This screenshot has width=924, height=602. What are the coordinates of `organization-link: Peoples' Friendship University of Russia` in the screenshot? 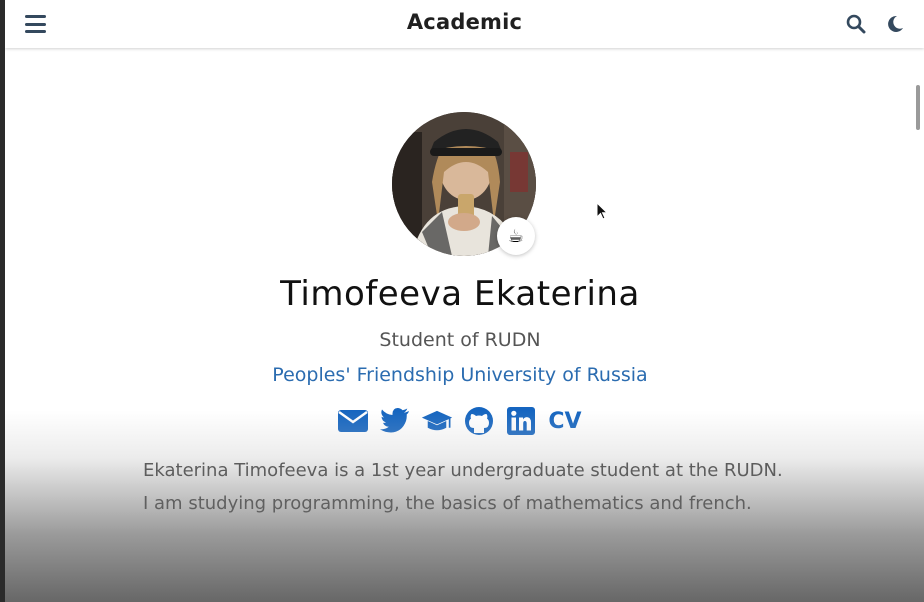 It's located at (460, 375).